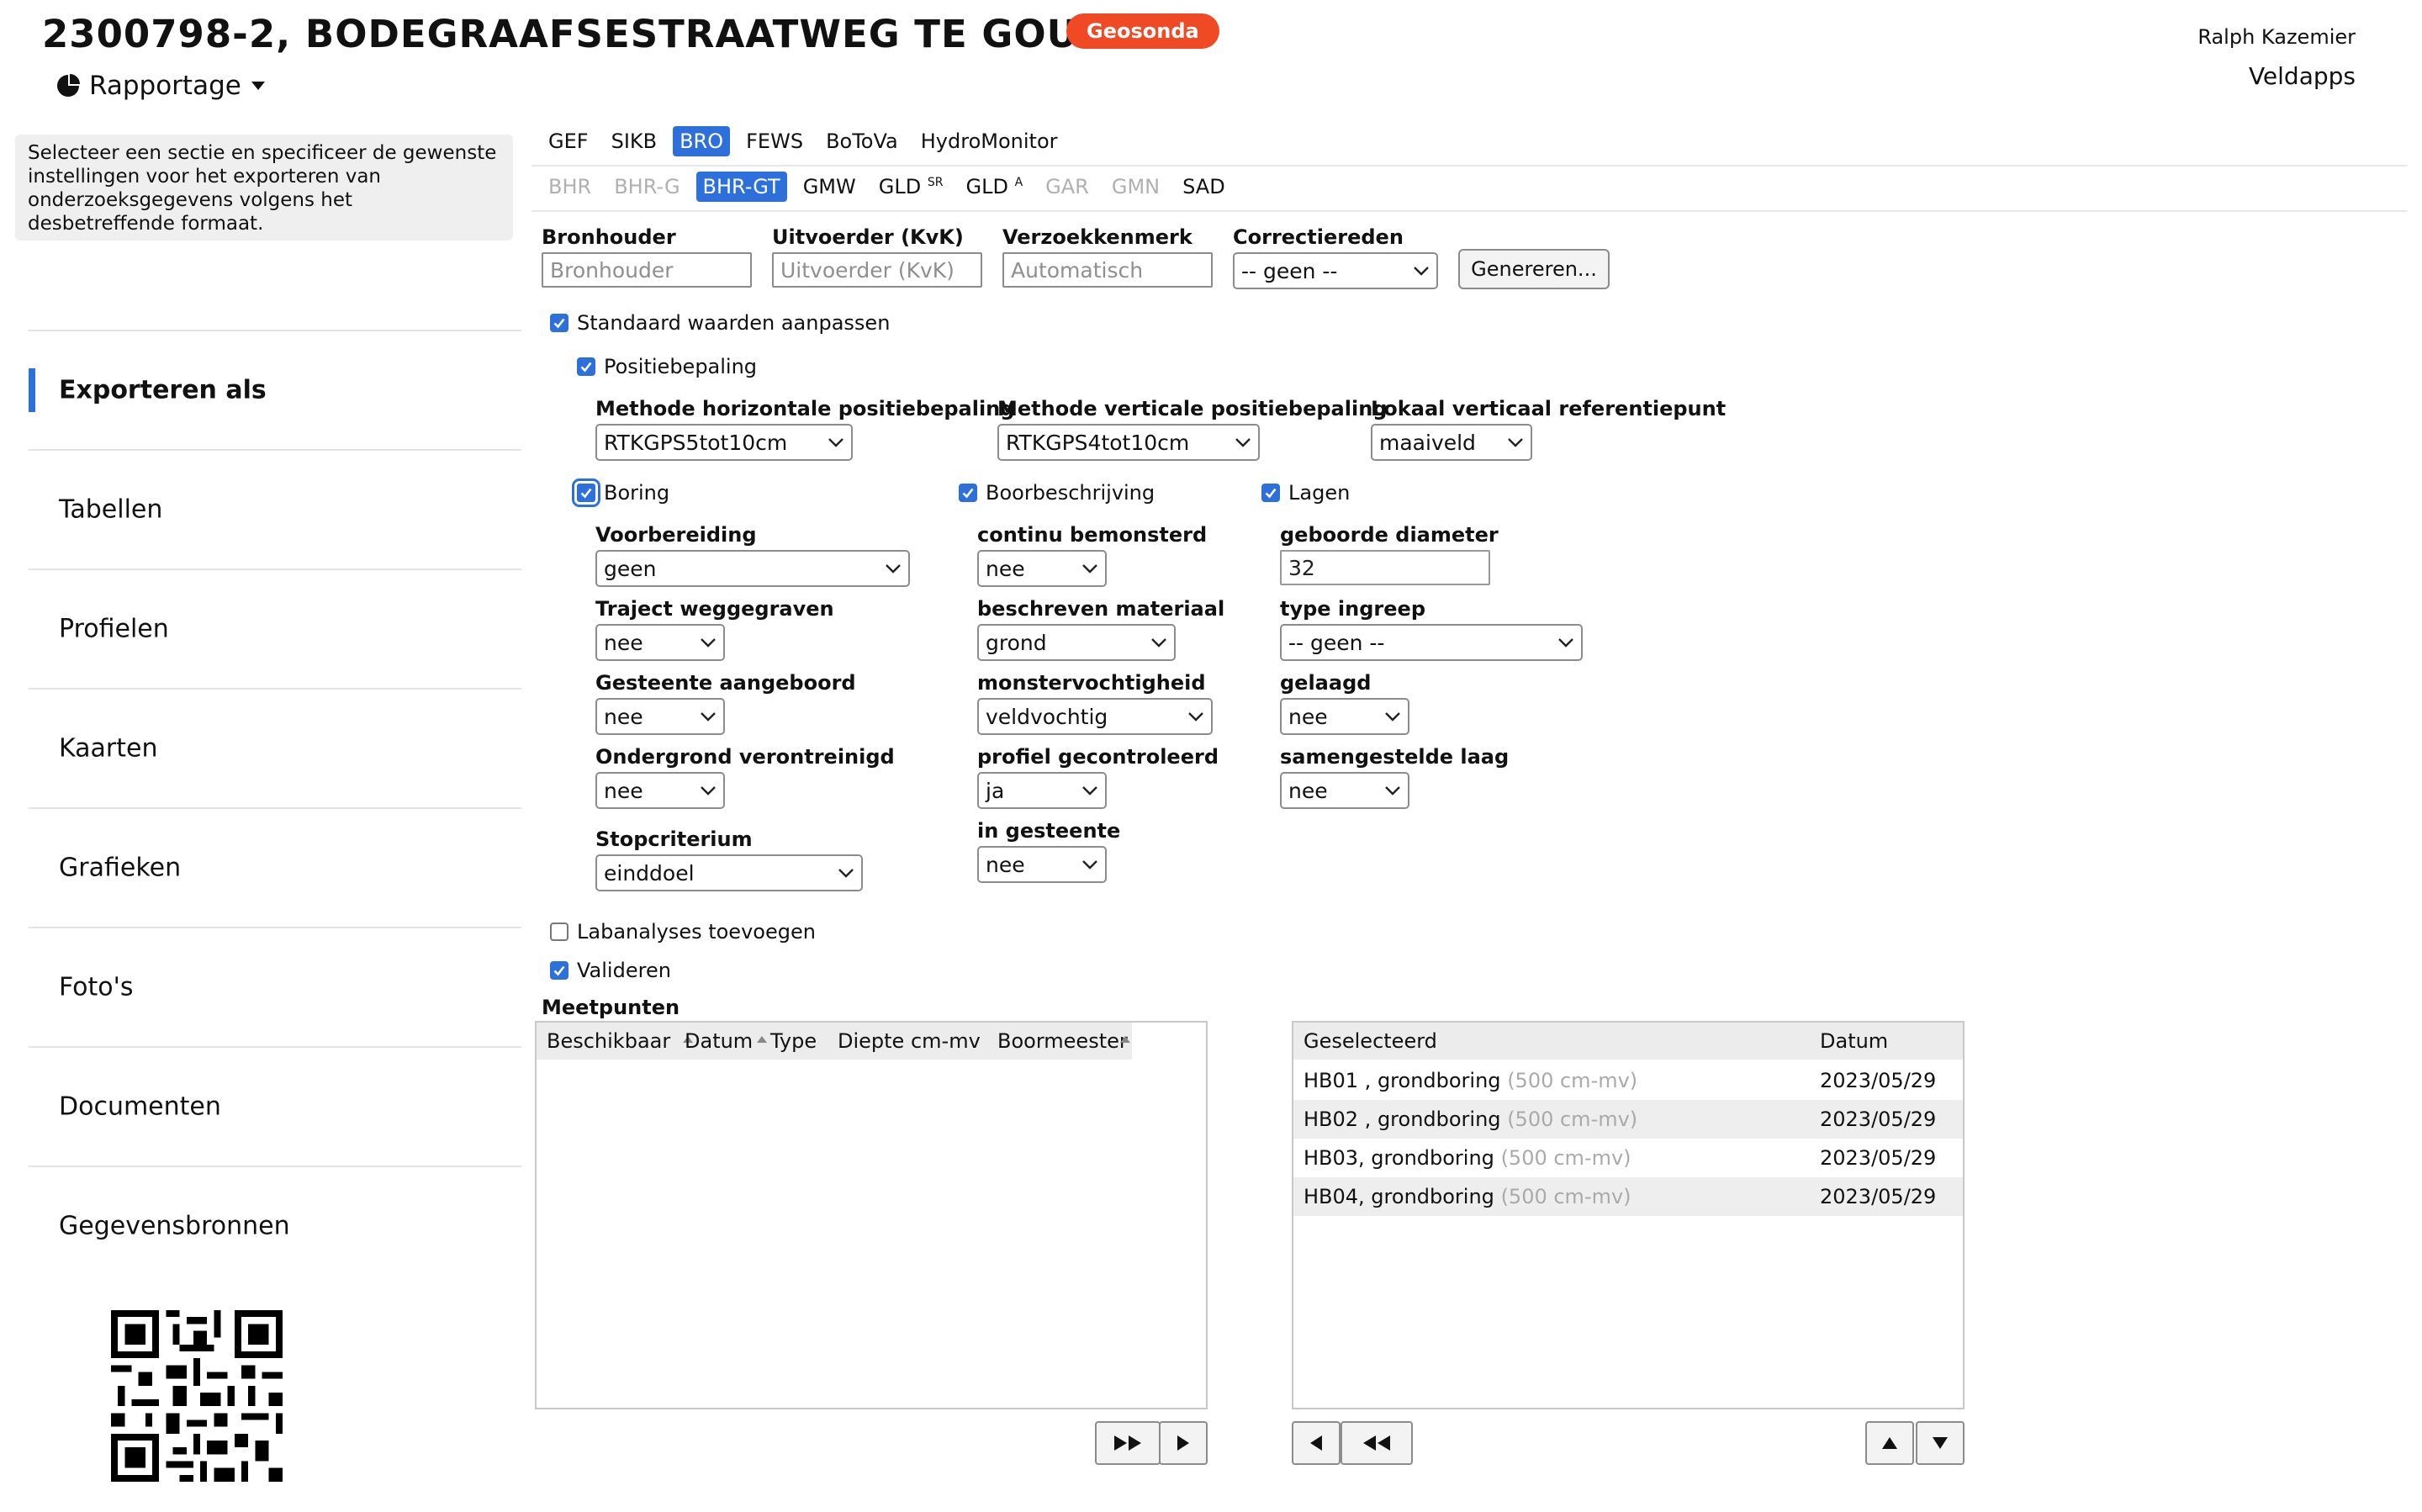  I want to click on tab-gld-sr: GLD SR, so click(911, 187).